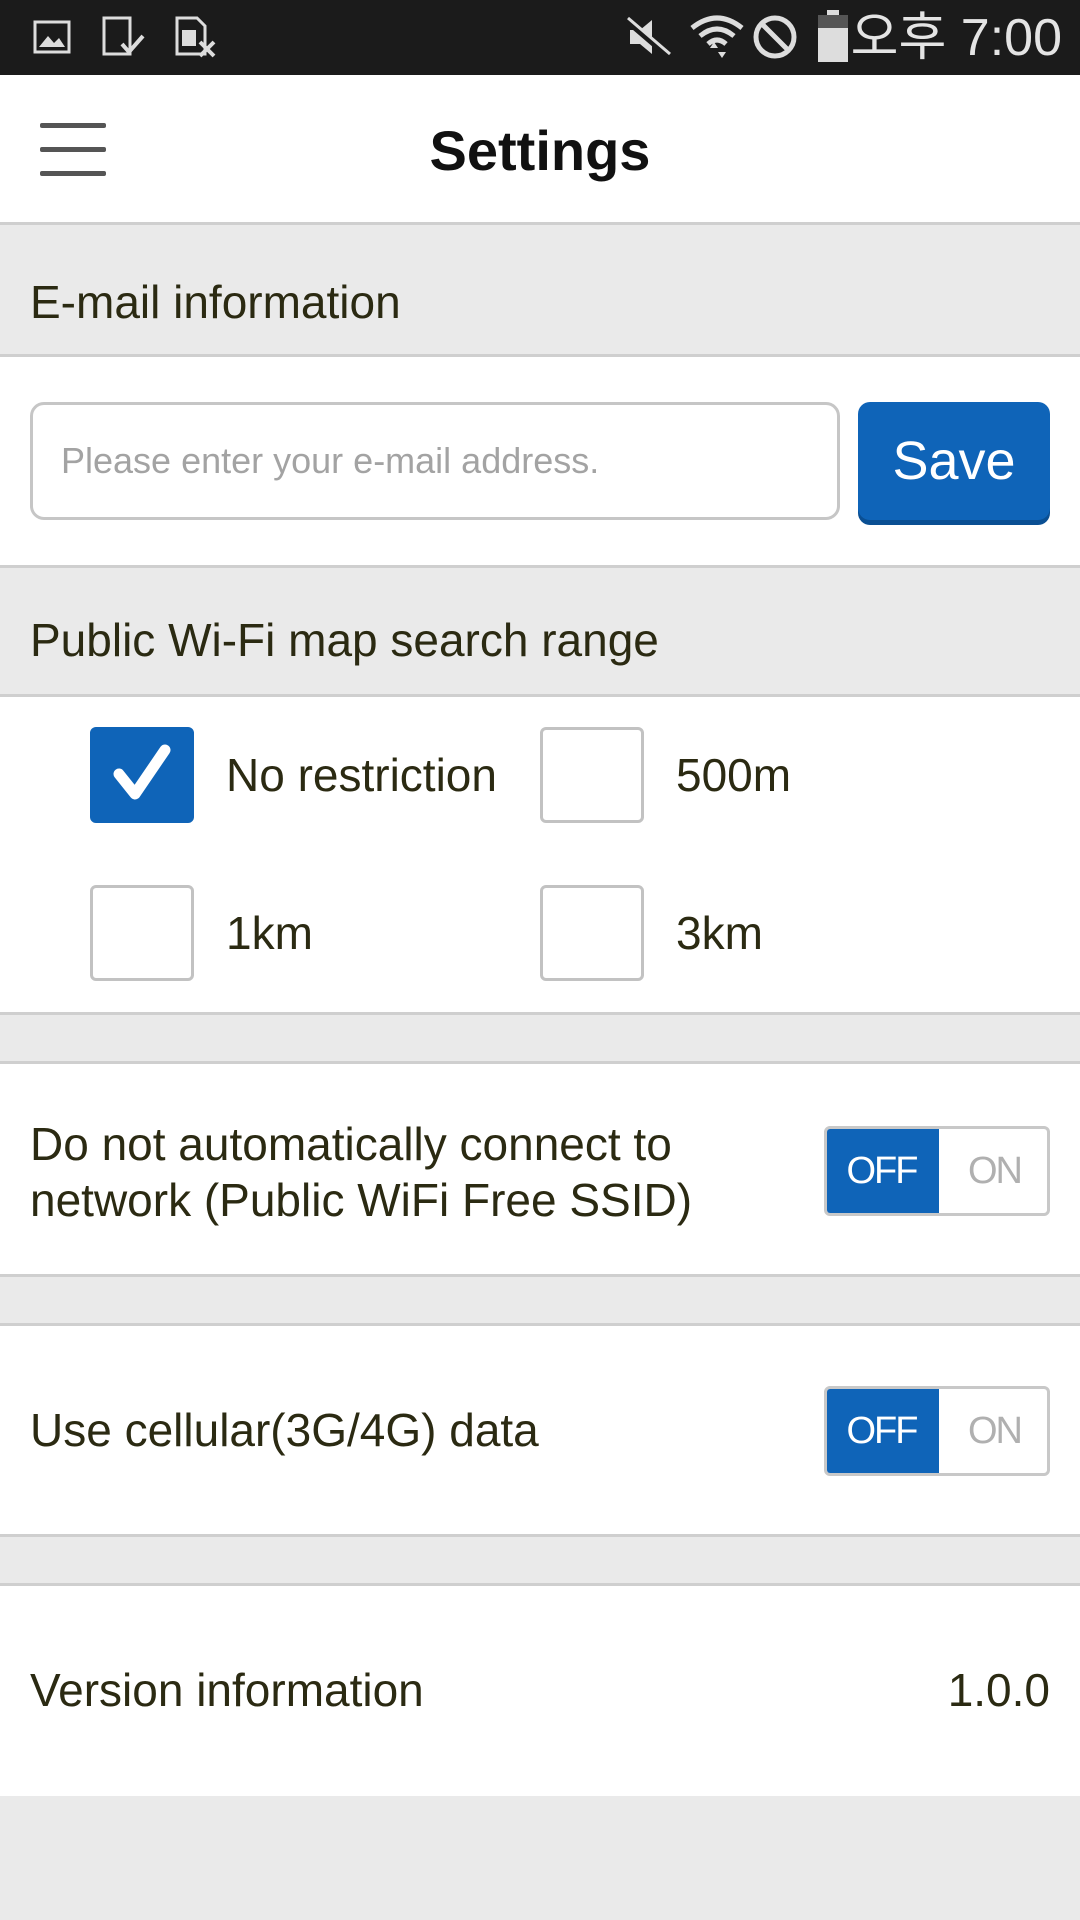 Image resolution: width=1080 pixels, height=1920 pixels. I want to click on range-option-no-restriction: No restriction, so click(310, 777).